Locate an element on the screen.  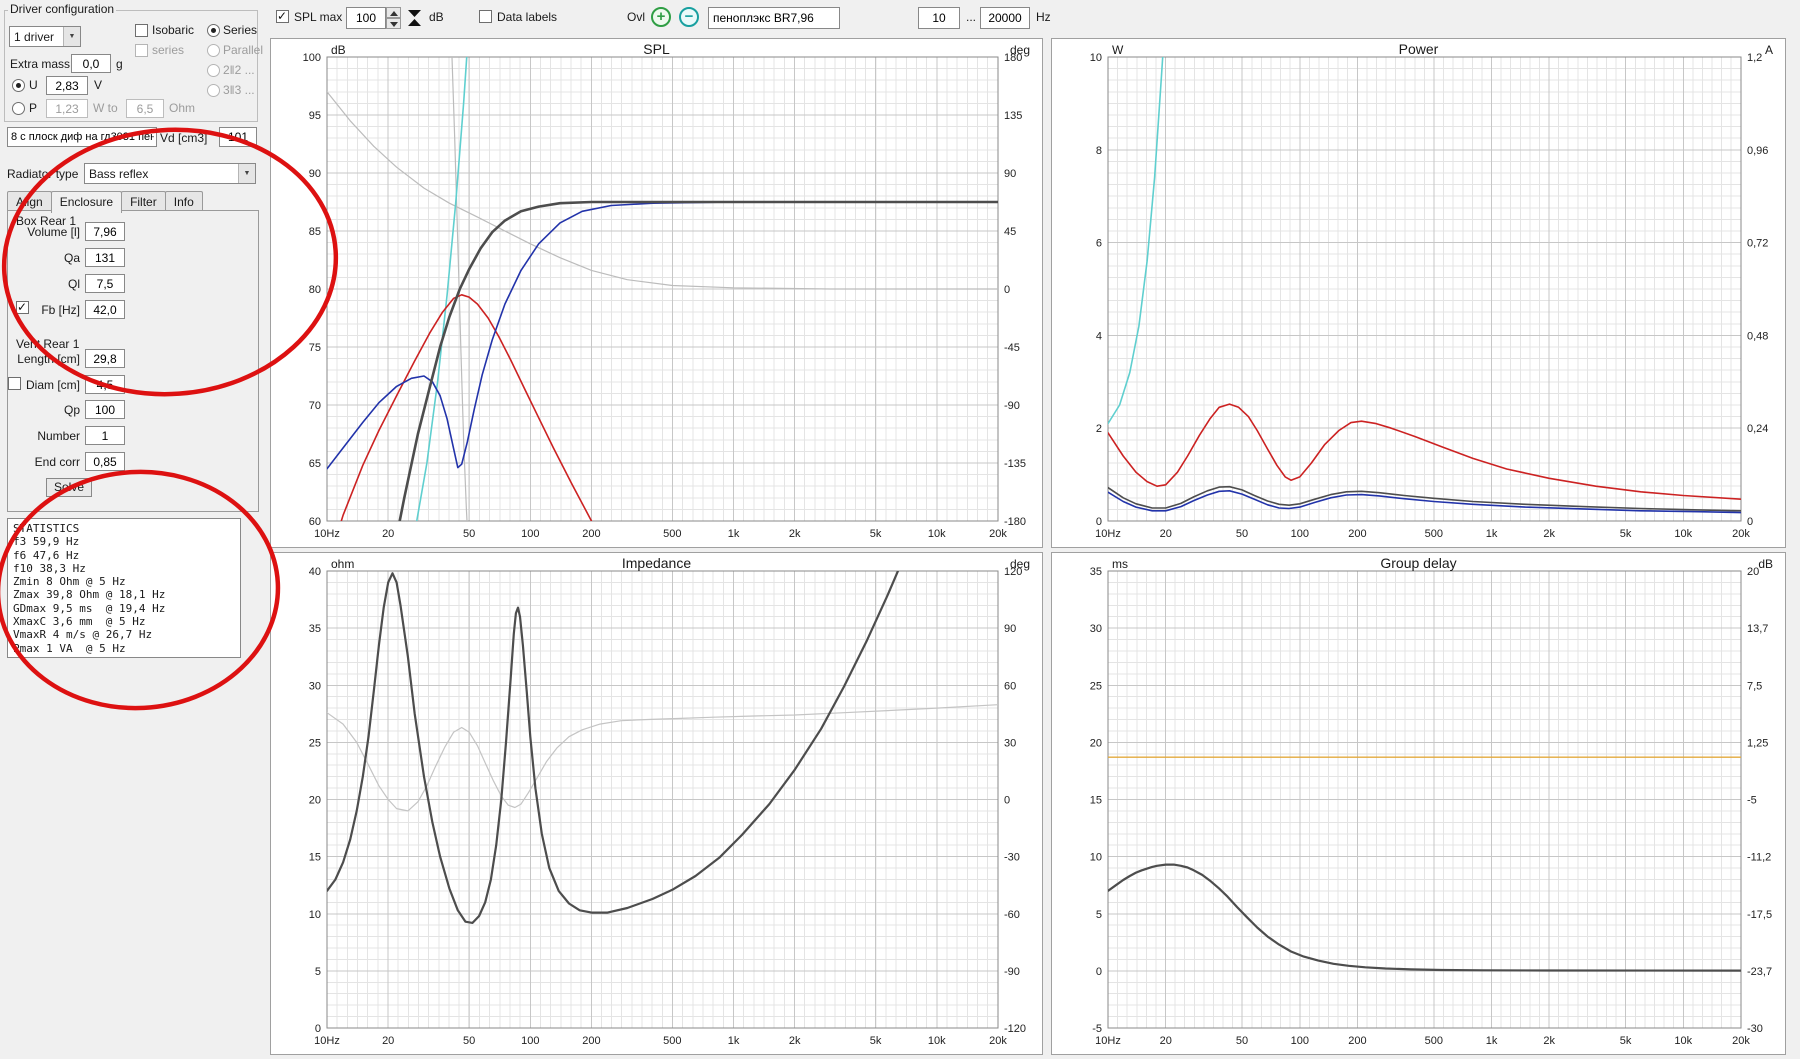
voltage-radio is located at coordinates (18, 85).